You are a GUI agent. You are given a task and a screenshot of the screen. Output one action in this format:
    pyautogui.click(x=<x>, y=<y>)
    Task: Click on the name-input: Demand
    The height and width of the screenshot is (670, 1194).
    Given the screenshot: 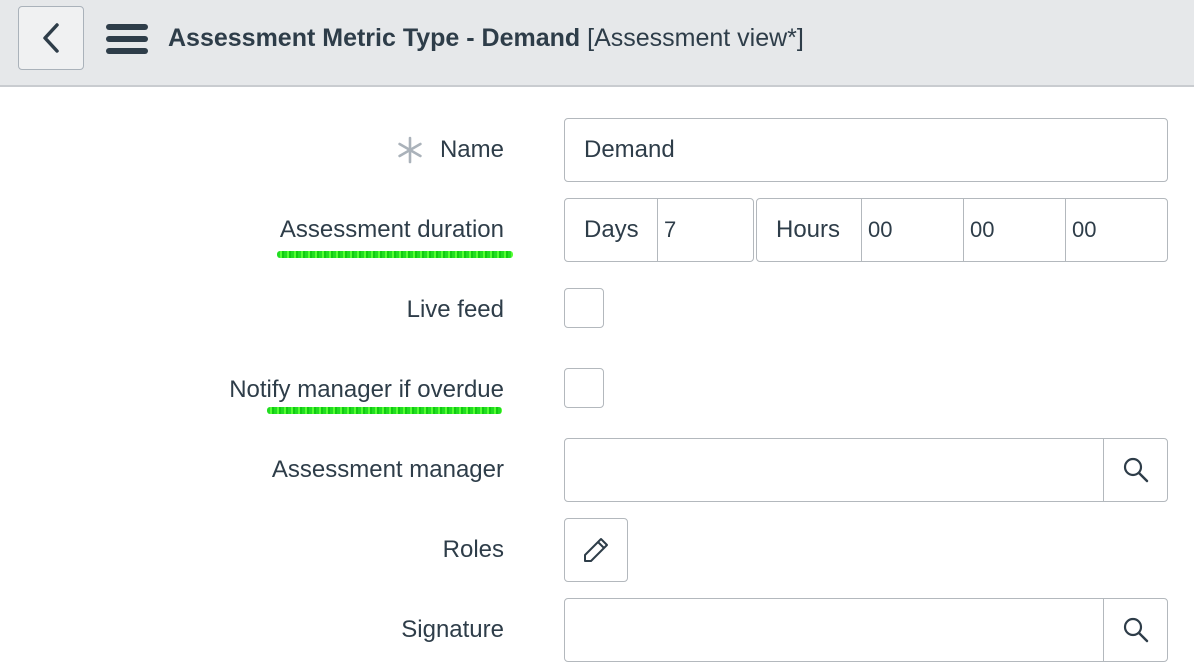 What is the action you would take?
    pyautogui.click(x=866, y=150)
    